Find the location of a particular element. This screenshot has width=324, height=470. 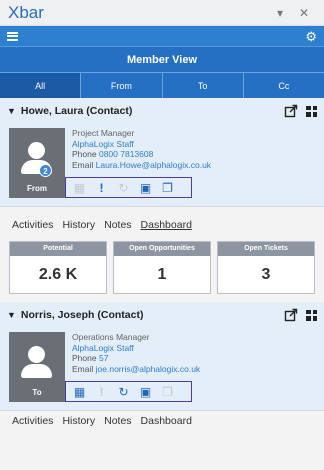

kpi-open-opportunities: Open Opportunities 1 is located at coordinates (162, 267).